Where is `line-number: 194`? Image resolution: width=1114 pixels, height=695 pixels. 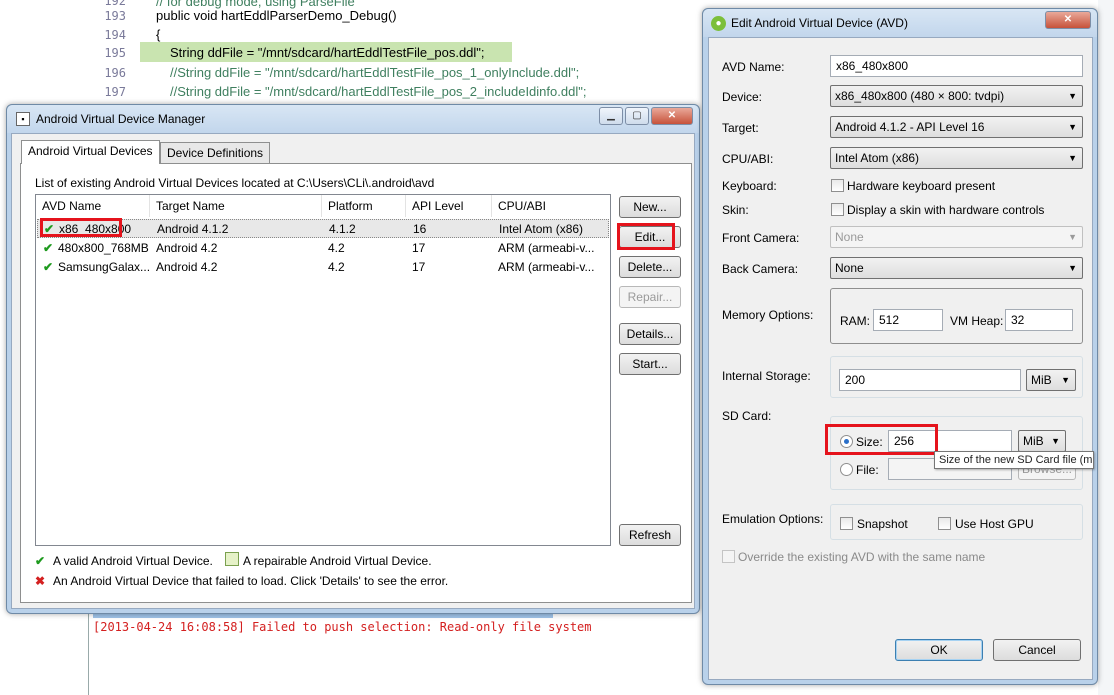
line-number: 194 is located at coordinates (115, 35).